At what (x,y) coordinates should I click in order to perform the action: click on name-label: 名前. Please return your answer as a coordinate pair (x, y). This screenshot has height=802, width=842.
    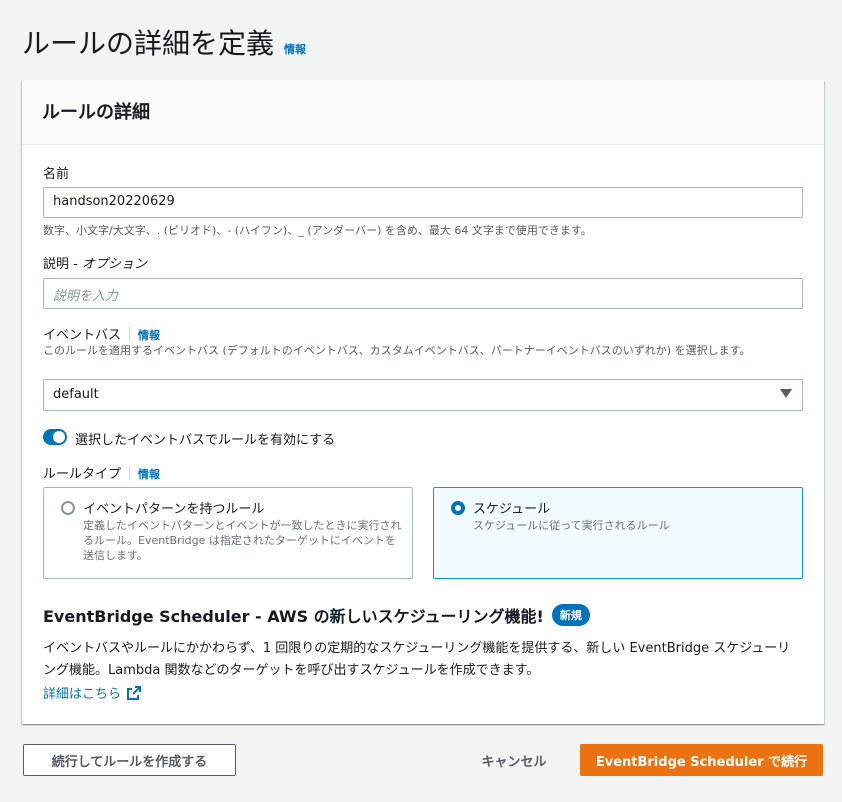
    Looking at the image, I should click on (56, 174).